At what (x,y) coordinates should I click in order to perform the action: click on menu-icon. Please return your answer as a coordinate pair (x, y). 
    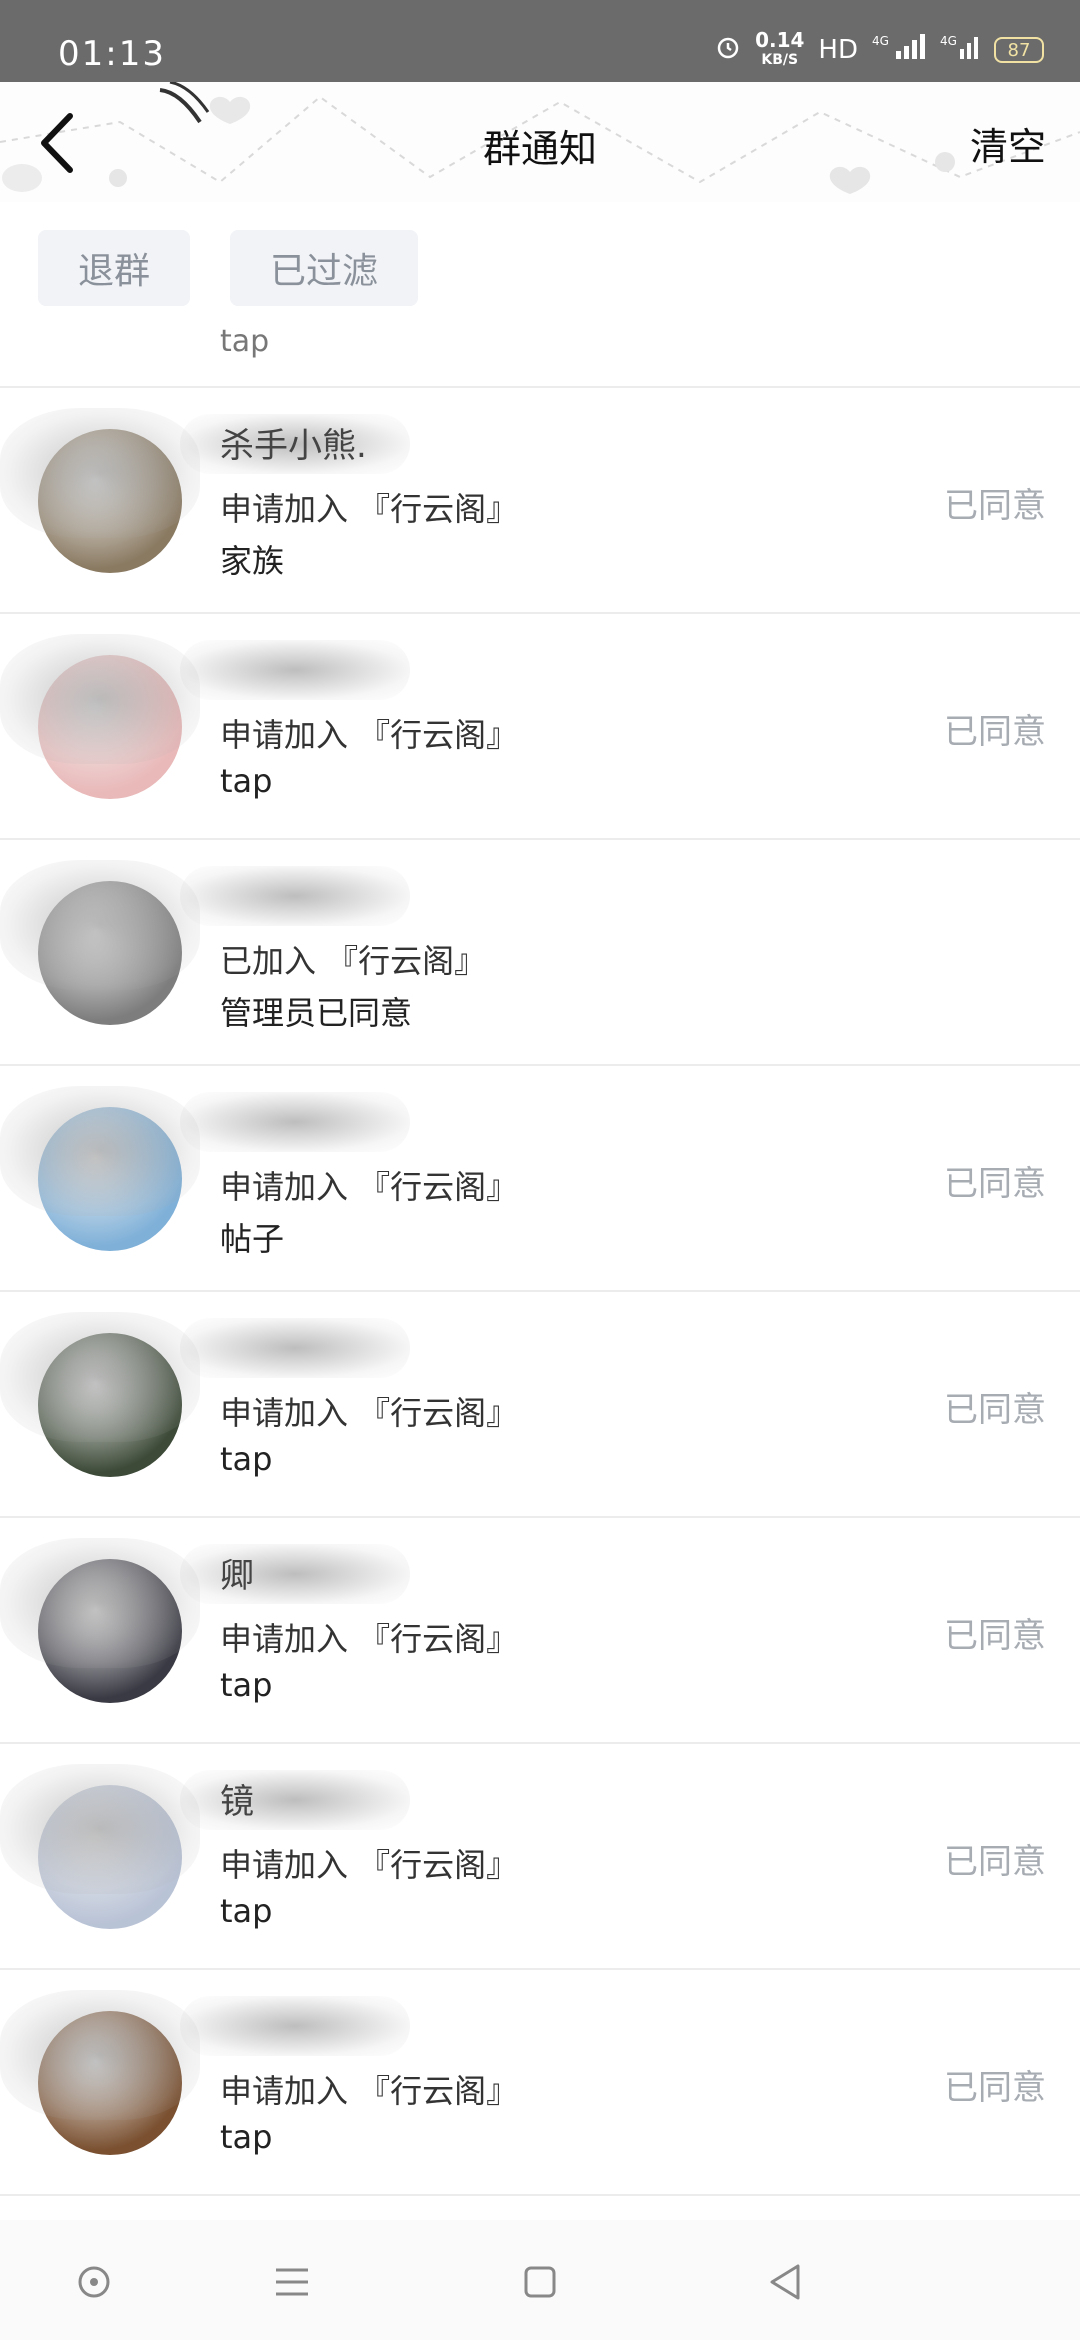
    Looking at the image, I should click on (292, 2282).